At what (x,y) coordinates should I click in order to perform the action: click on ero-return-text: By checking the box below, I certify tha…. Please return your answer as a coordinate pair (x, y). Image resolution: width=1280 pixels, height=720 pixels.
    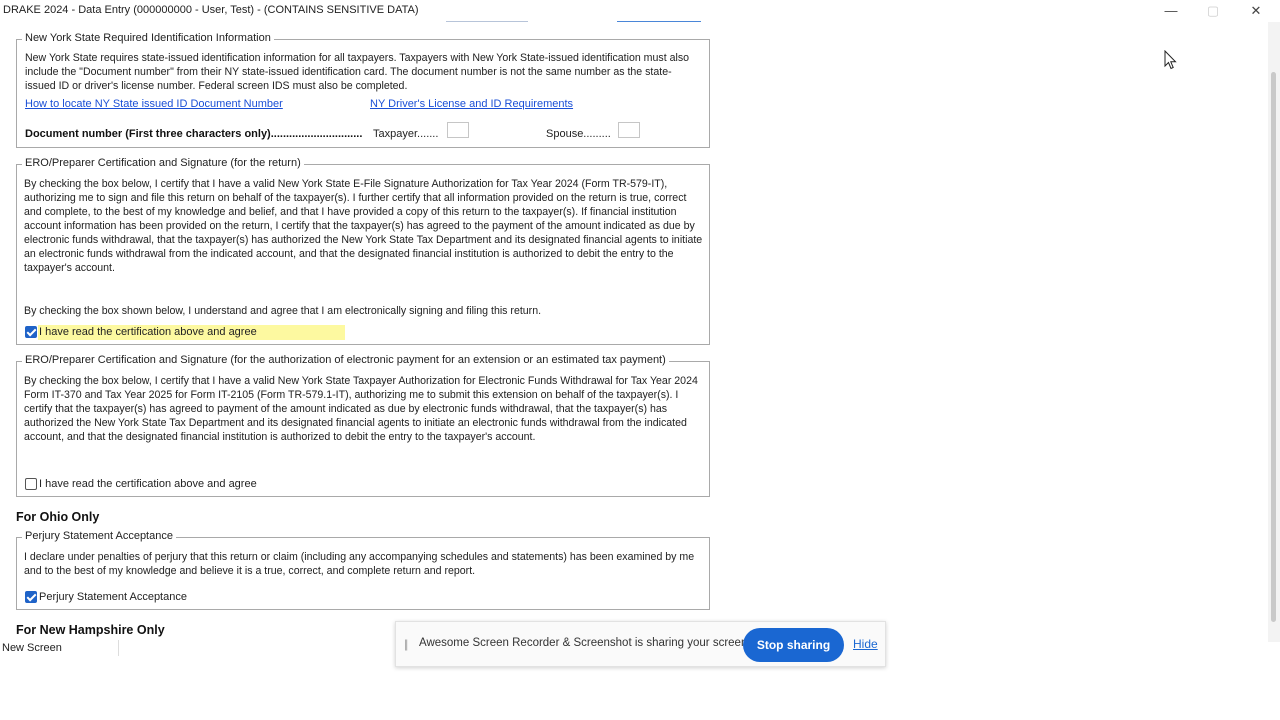
    Looking at the image, I should click on (363, 226).